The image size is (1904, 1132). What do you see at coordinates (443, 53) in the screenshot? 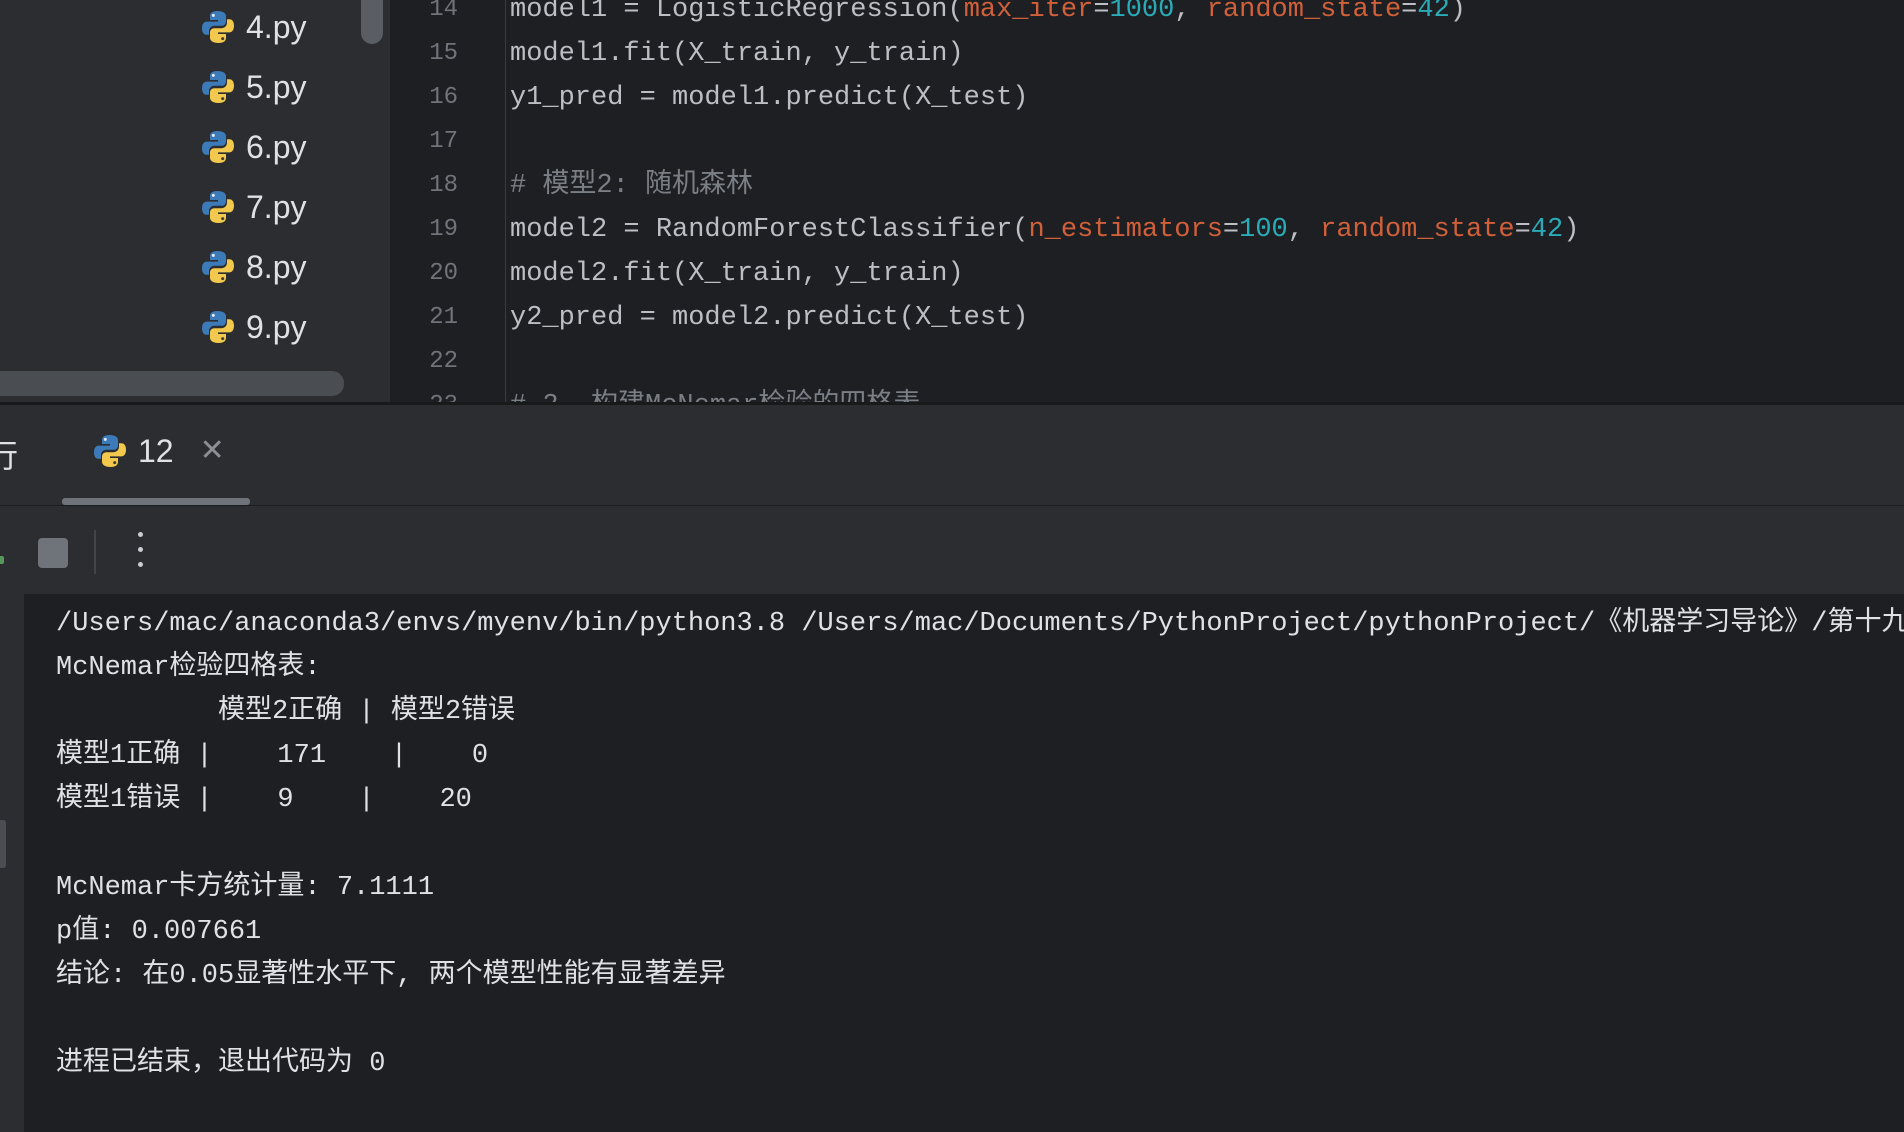
I see `line-number: 15` at bounding box center [443, 53].